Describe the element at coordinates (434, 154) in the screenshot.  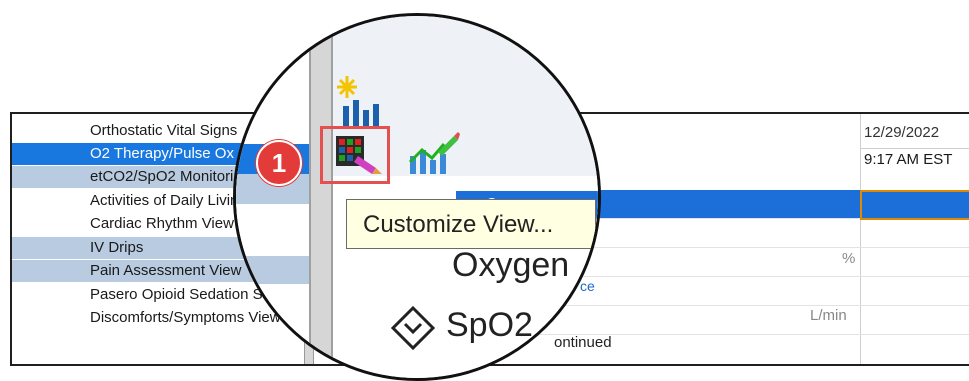
I see `graph-edit-icon` at that location.